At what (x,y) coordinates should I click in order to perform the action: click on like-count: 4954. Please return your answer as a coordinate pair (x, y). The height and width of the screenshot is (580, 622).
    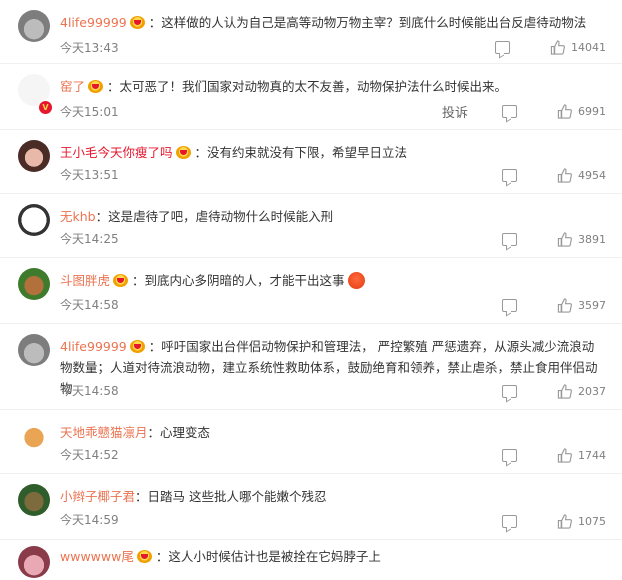
    Looking at the image, I should click on (592, 175).